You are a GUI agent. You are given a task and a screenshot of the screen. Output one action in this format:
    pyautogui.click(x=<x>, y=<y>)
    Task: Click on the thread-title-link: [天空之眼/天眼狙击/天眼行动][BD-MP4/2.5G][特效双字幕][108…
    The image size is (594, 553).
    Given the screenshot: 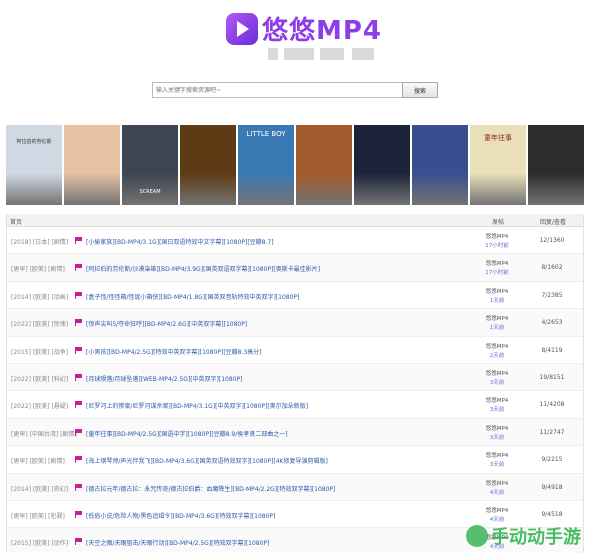 What is the action you would take?
    pyautogui.click(x=177, y=542)
    